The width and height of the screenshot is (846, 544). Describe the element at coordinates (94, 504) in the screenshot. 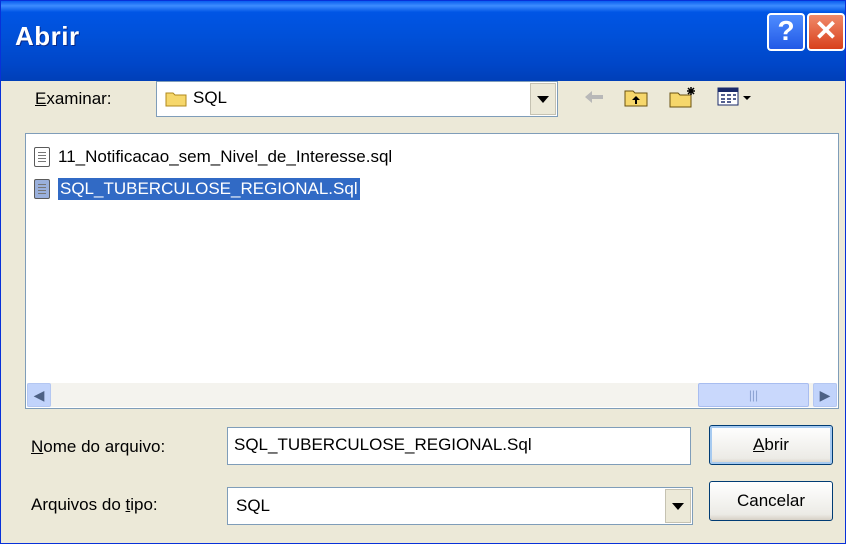

I see `file-type-label: Arquivos do tipo:` at that location.